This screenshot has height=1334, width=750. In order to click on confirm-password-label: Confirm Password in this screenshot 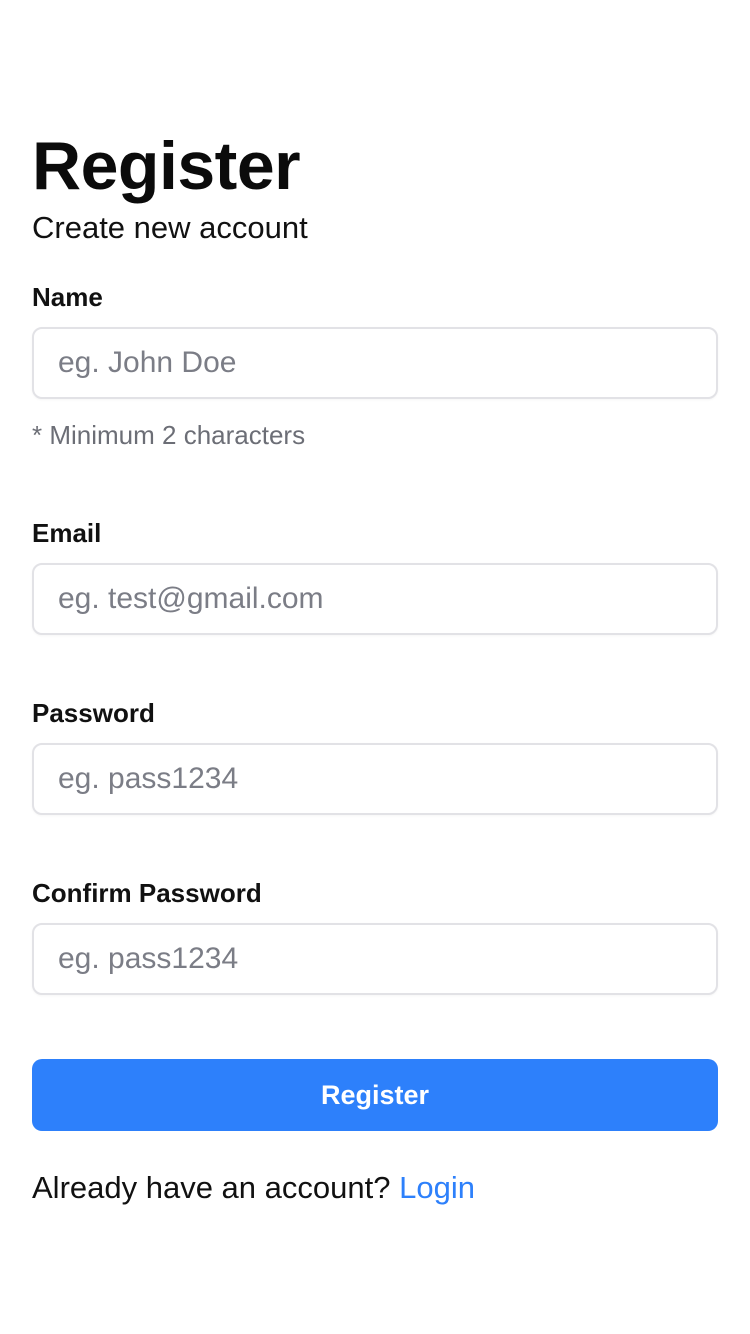, I will do `click(147, 893)`.